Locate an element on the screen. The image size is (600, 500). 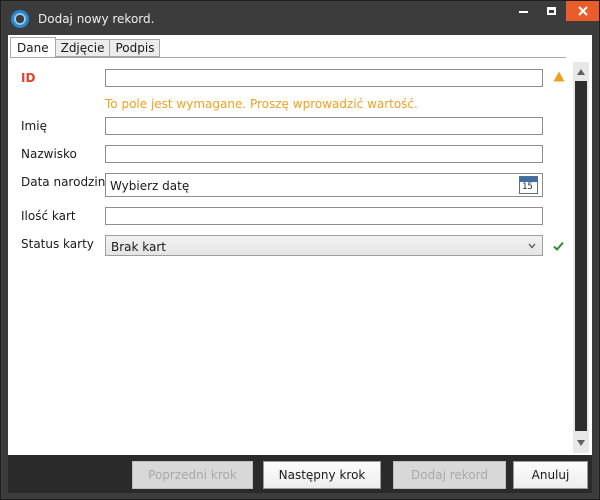
scroll-down-arrow-icon is located at coordinates (581, 443).